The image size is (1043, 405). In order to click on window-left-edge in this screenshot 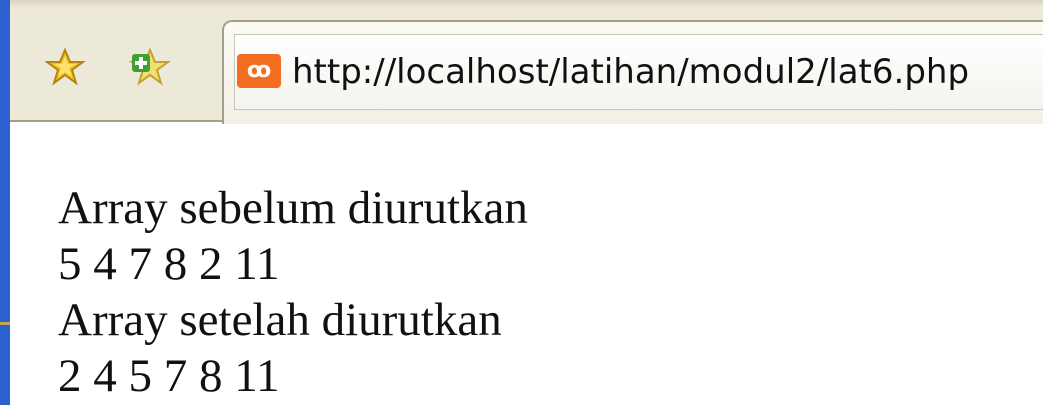, I will do `click(5, 202)`.